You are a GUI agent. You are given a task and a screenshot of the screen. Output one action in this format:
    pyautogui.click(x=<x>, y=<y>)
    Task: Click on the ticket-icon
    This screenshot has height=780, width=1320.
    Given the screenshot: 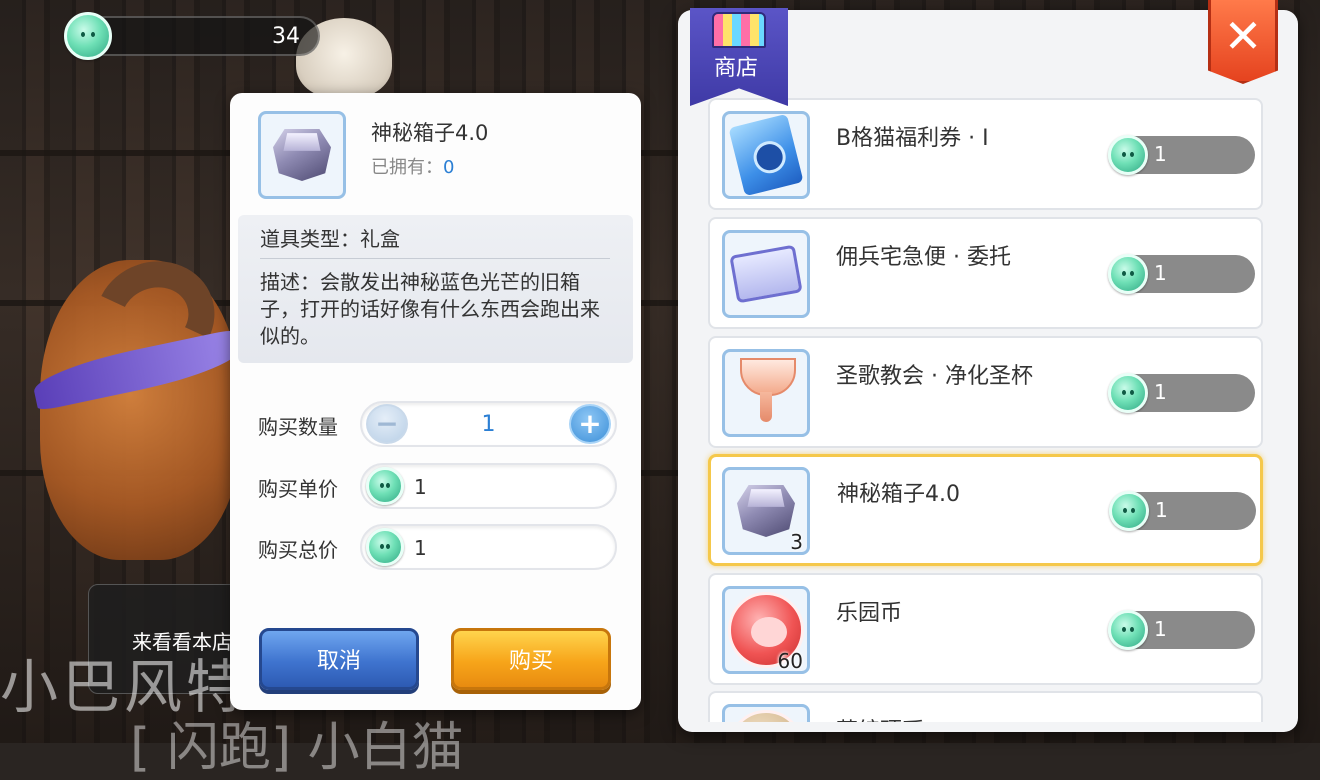 What is the action you would take?
    pyautogui.click(x=766, y=155)
    